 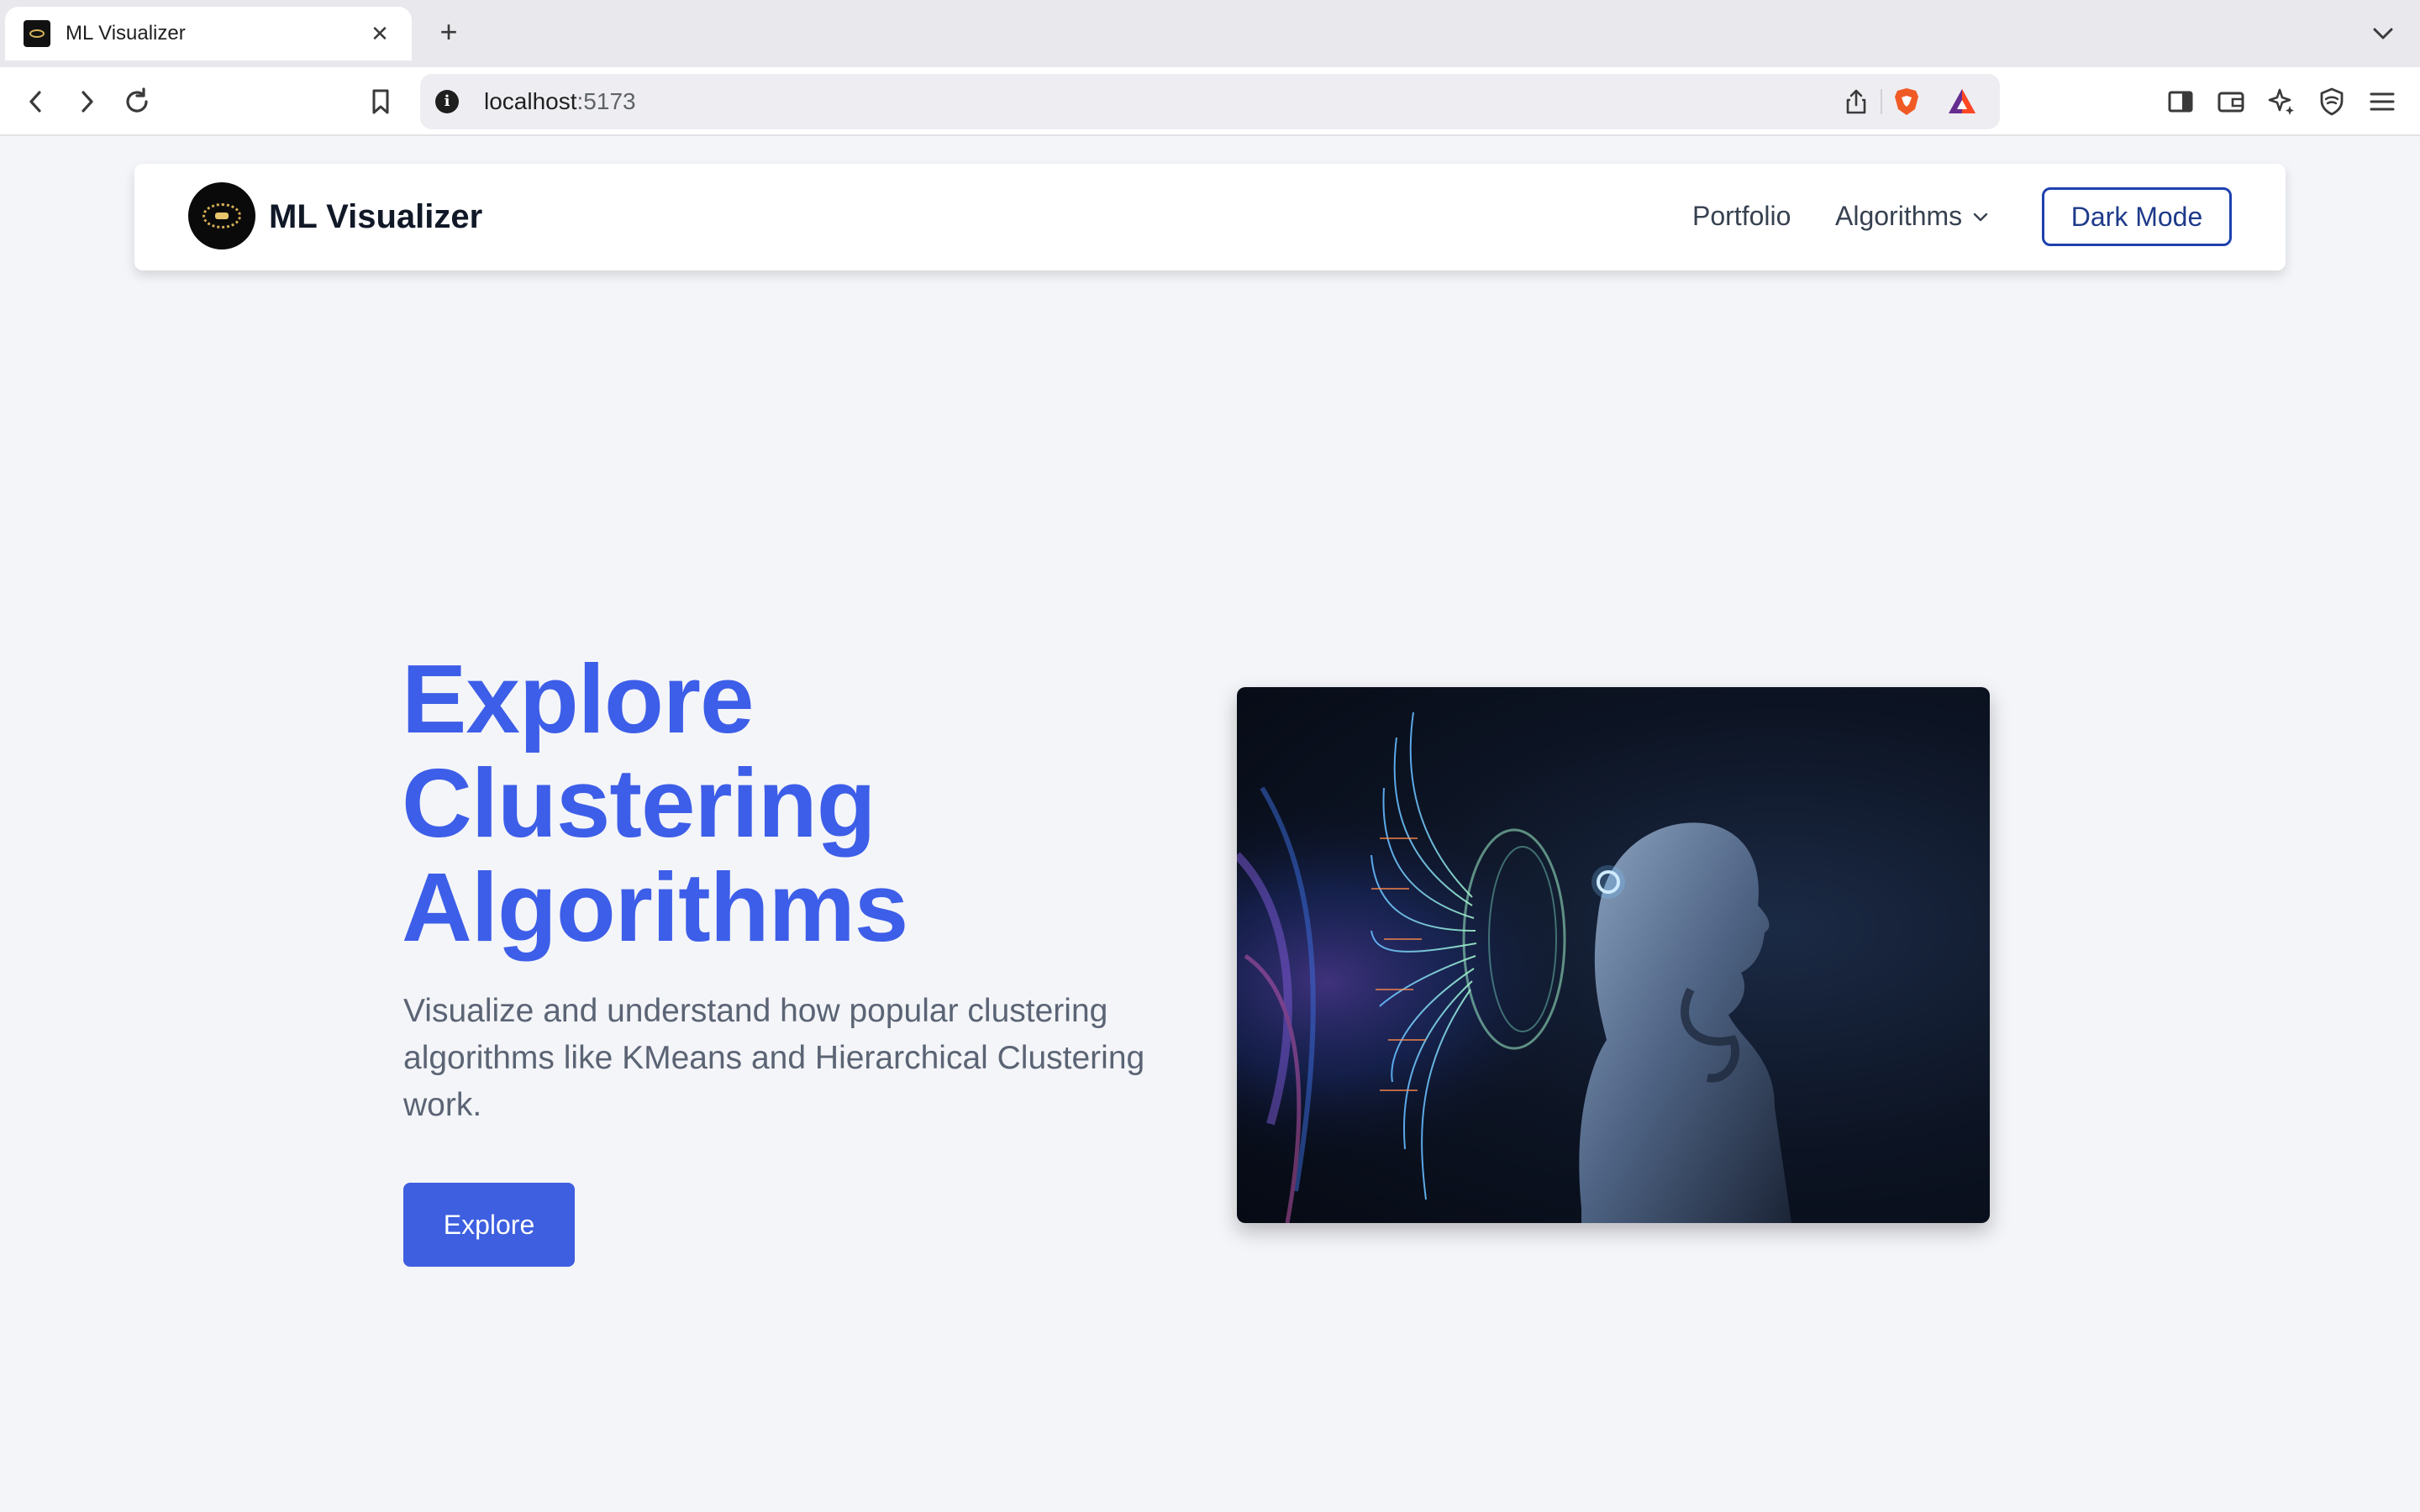 What do you see at coordinates (1907, 102) in the screenshot?
I see `brave-shield-icon` at bounding box center [1907, 102].